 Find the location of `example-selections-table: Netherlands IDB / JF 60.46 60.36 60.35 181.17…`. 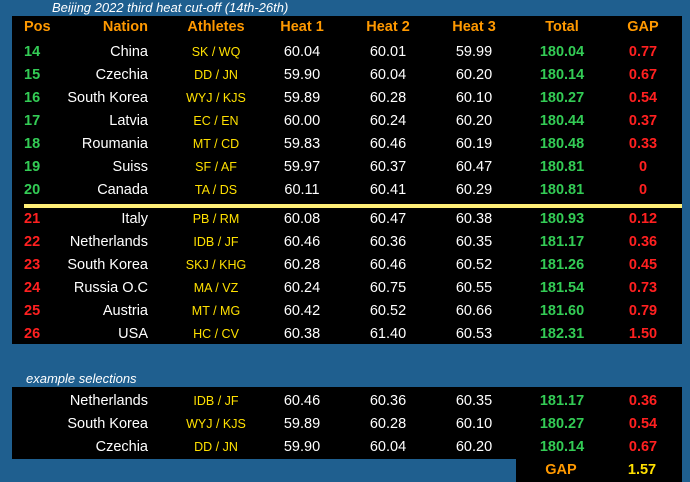

example-selections-table: Netherlands IDB / JF 60.46 60.36 60.35 181.17… is located at coordinates (347, 423).